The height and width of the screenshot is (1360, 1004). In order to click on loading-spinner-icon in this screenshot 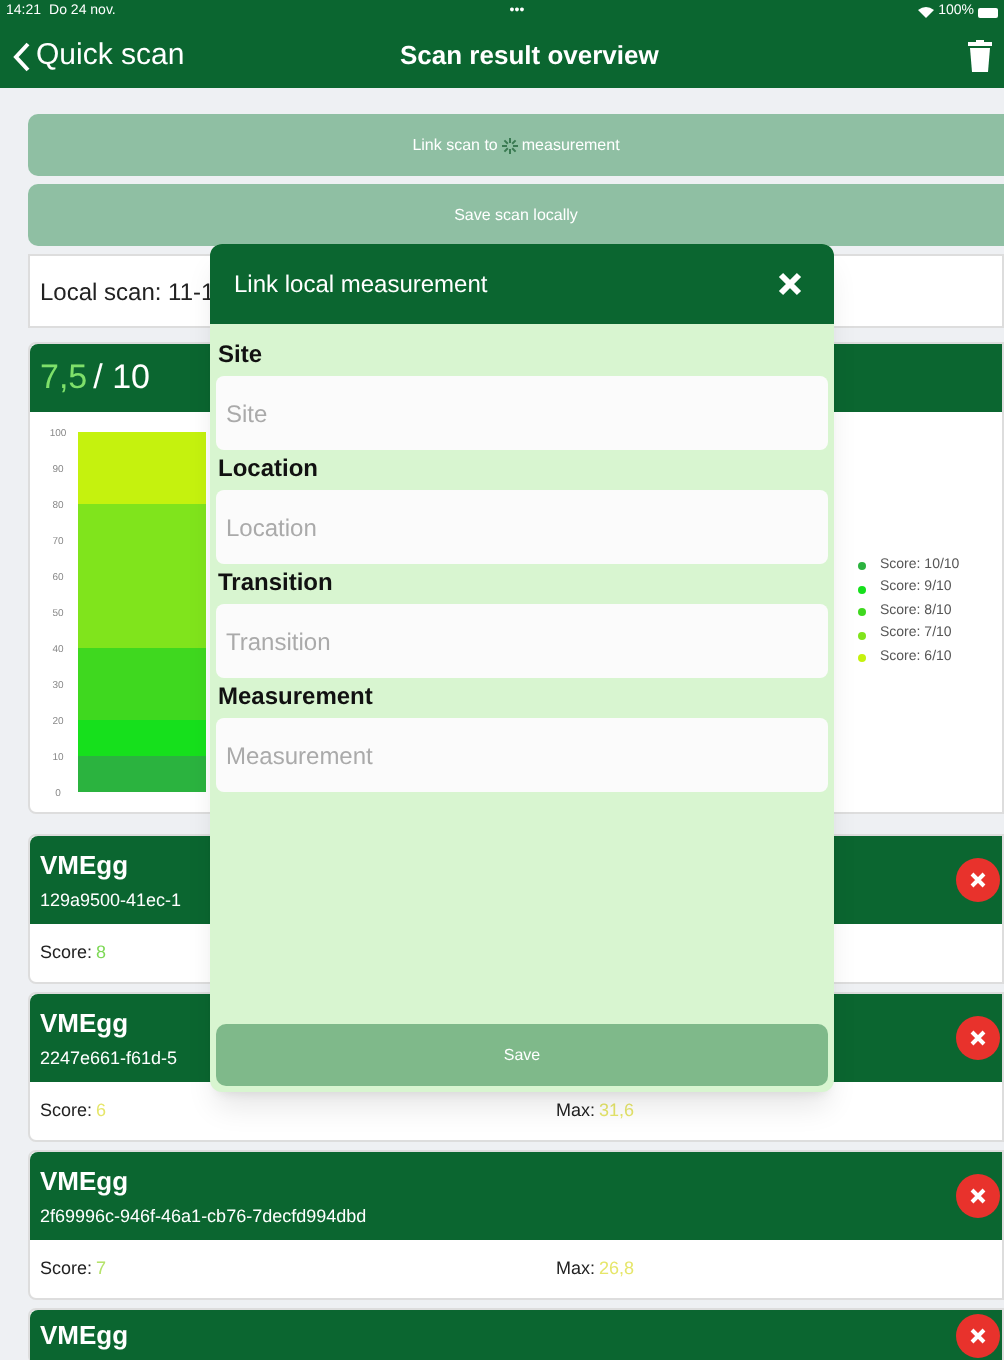, I will do `click(509, 145)`.